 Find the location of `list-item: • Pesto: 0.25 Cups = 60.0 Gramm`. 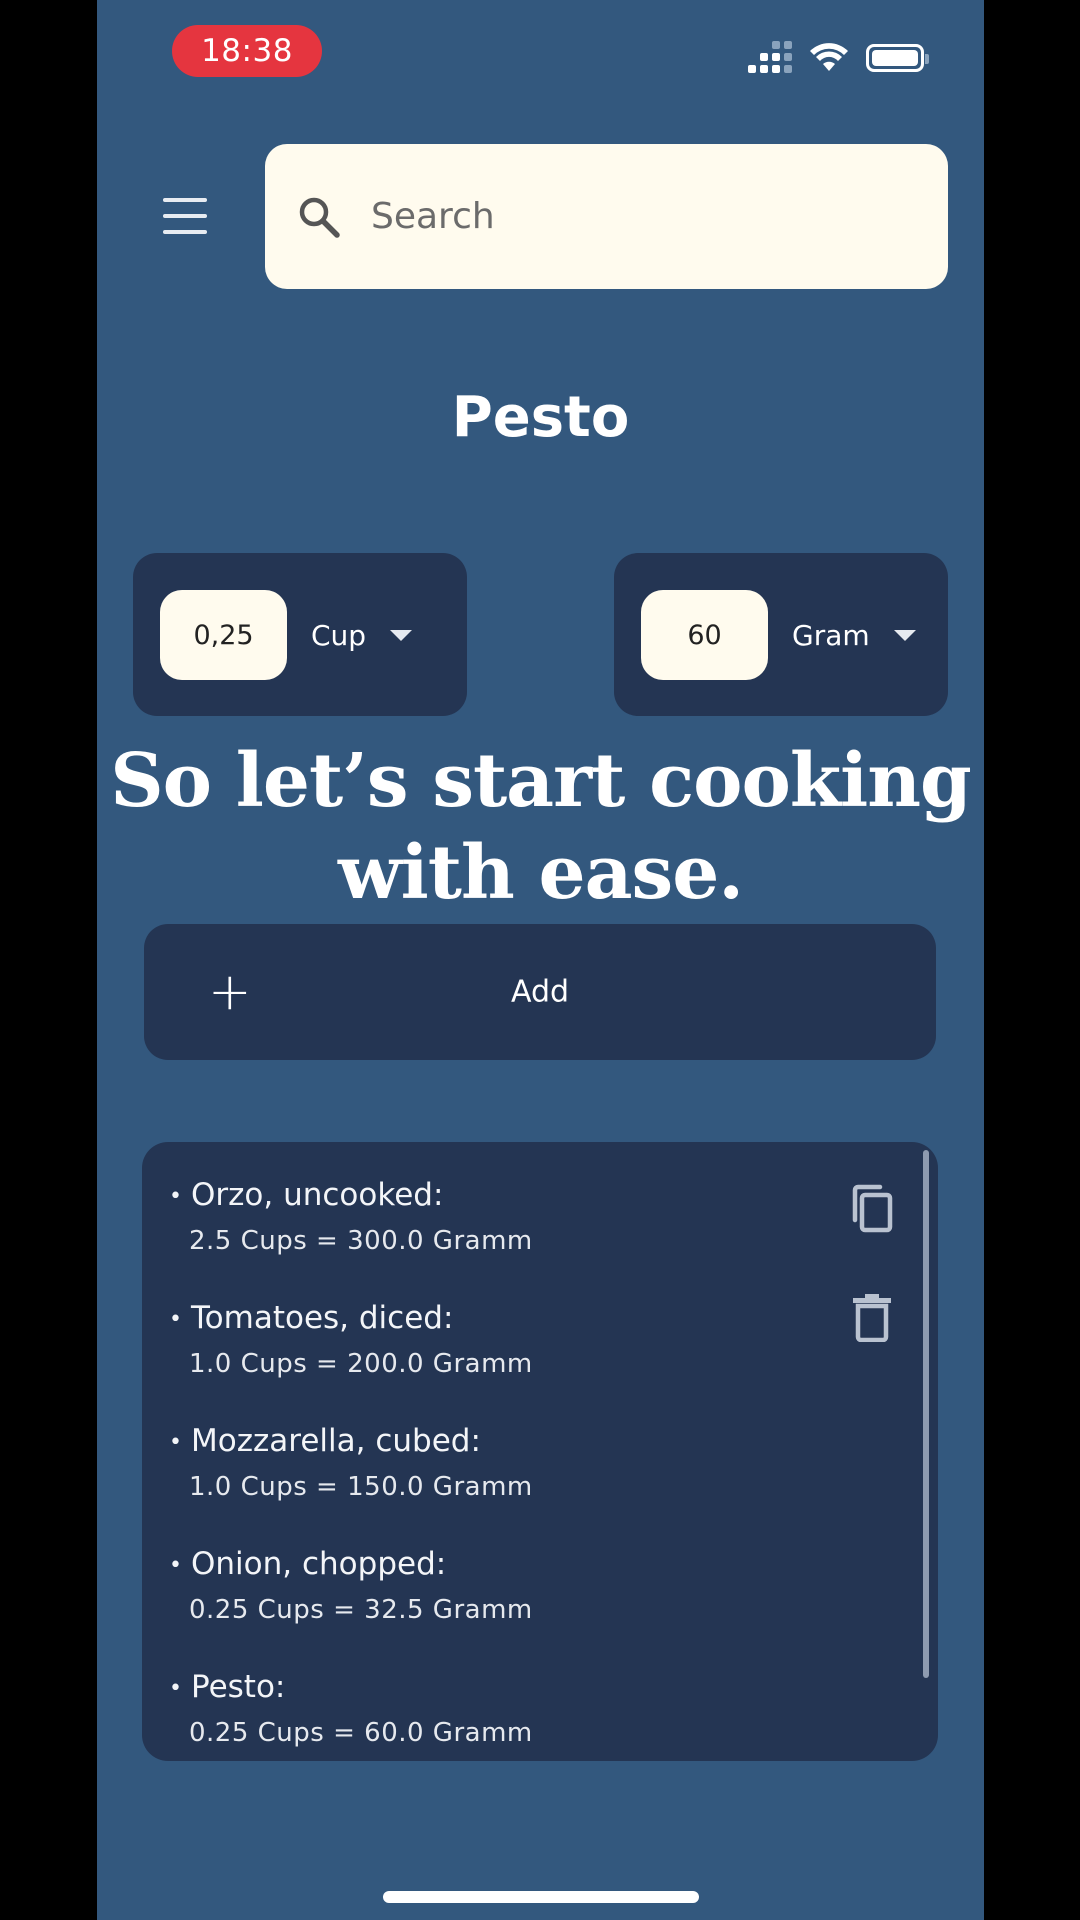

list-item: • Pesto: 0.25 Cups = 60.0 Gramm is located at coordinates (469, 1712).